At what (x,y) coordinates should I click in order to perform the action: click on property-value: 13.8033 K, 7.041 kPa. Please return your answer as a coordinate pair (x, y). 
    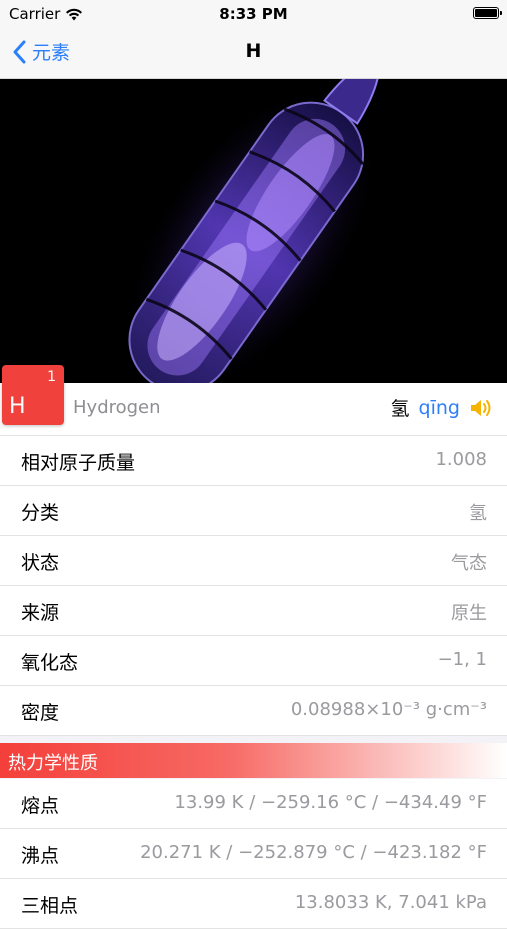
    Looking at the image, I should click on (390, 902).